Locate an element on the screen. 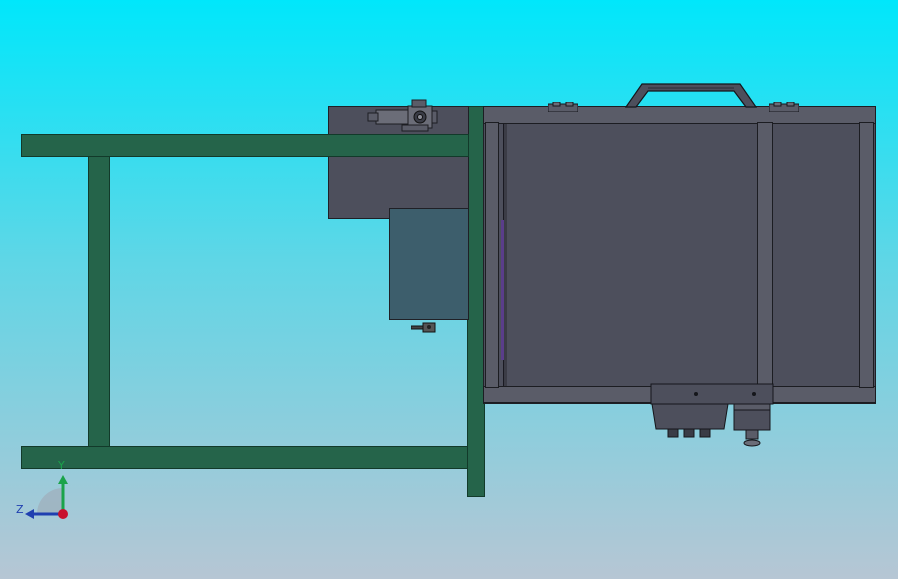  handle-icon is located at coordinates (691, 95).